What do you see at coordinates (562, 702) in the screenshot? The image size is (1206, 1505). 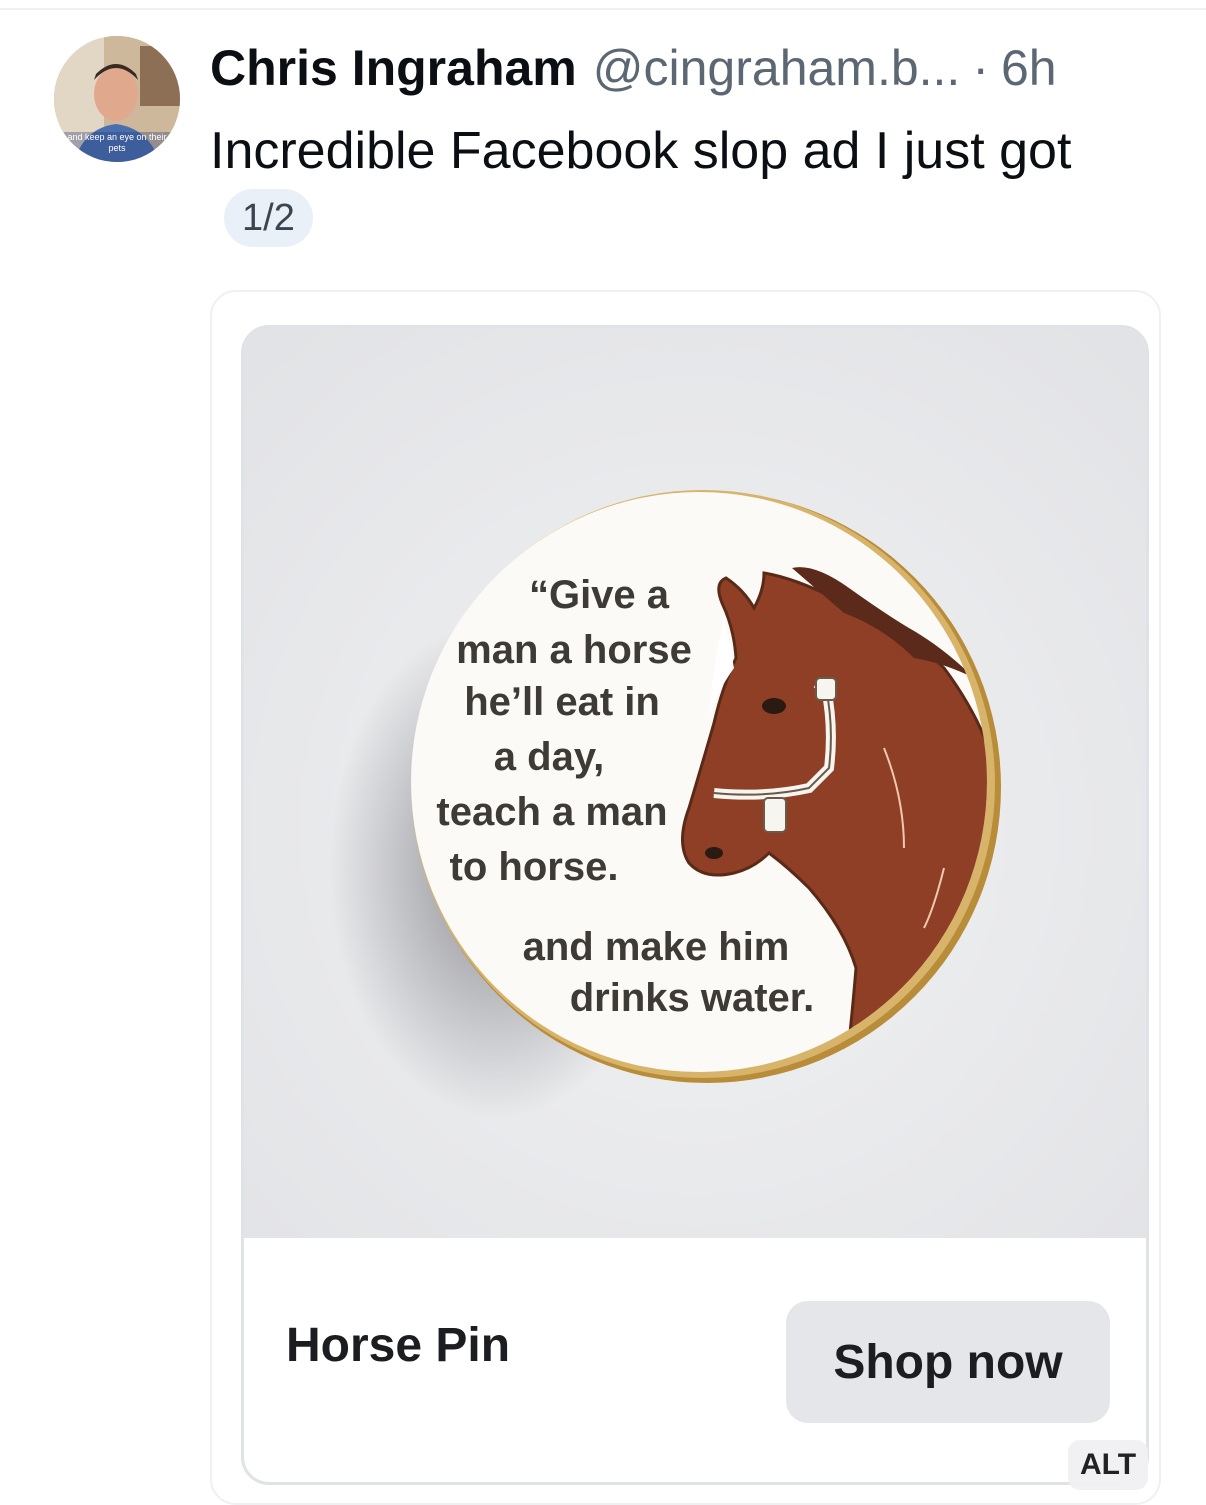 I see `pin-quote-line-3: he’ll eat in` at bounding box center [562, 702].